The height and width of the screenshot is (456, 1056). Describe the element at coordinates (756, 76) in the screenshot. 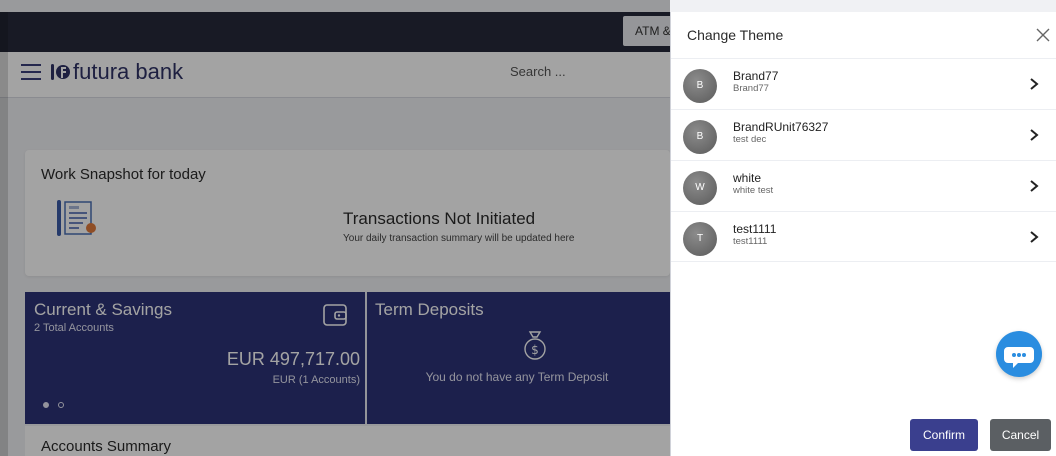

I see `theme-name: Brand77` at that location.